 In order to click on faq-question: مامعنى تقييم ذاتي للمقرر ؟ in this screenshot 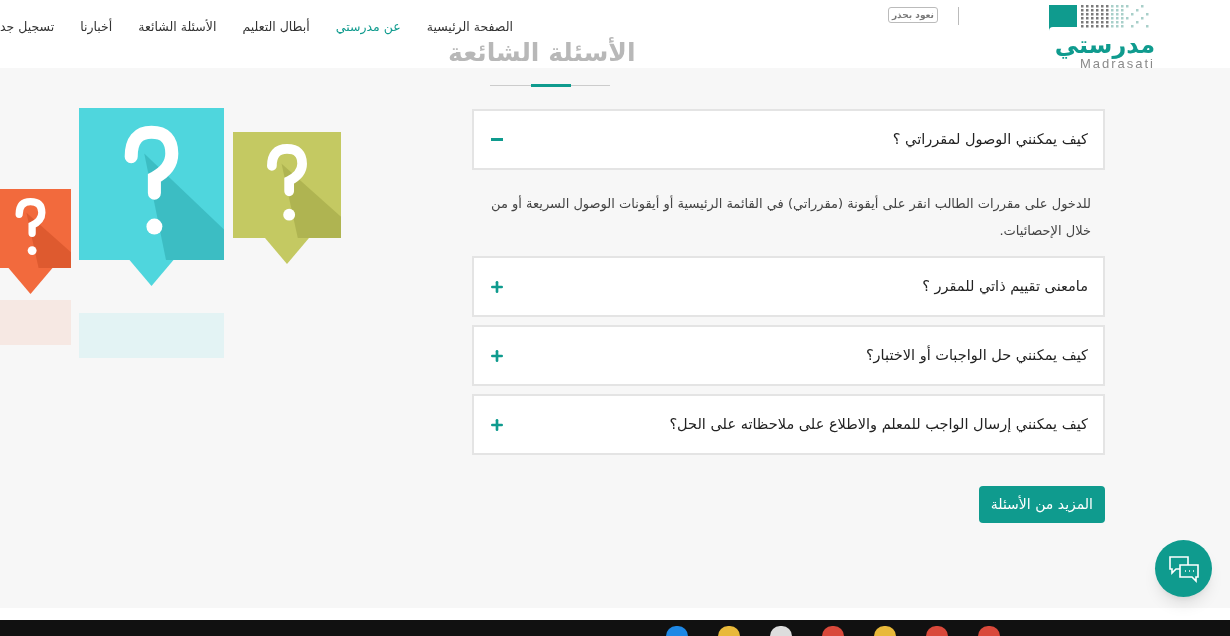, I will do `click(788, 286)`.